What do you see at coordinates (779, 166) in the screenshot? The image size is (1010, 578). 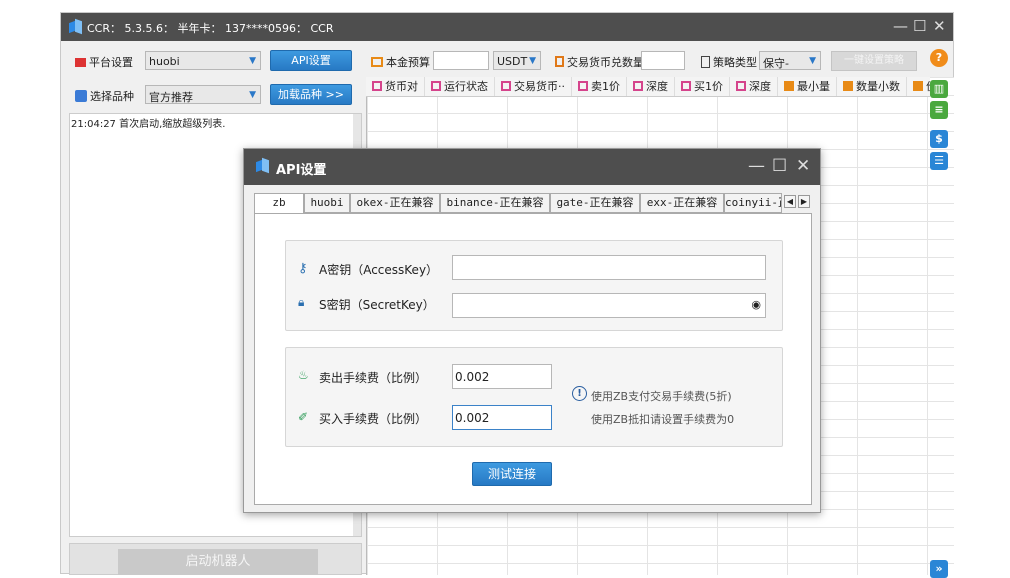 I see `dialog-maximize-button: ☐` at bounding box center [779, 166].